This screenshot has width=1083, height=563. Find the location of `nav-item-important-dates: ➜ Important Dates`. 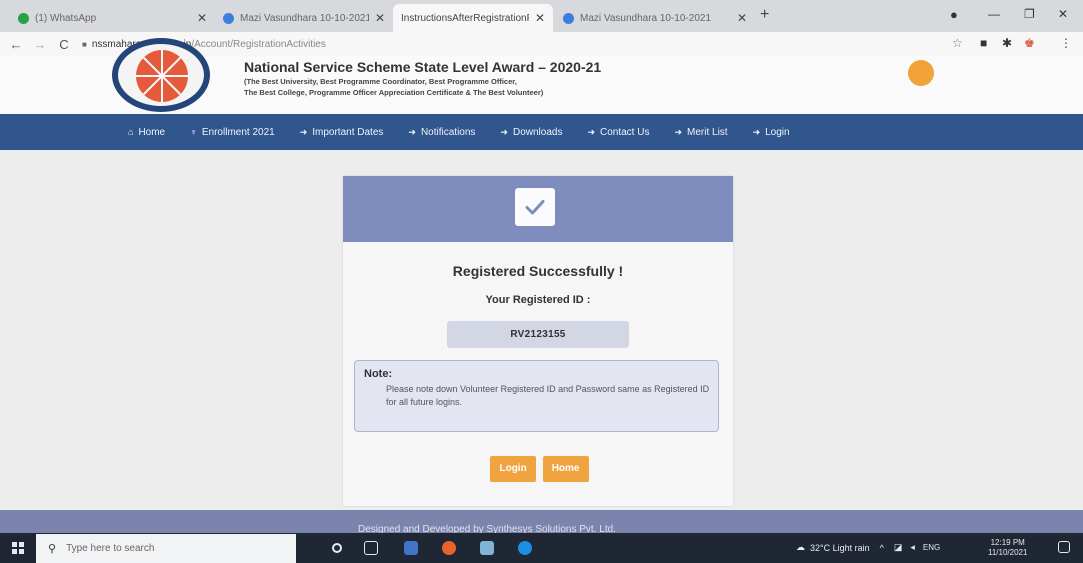

nav-item-important-dates: ➜ Important Dates is located at coordinates (342, 132).